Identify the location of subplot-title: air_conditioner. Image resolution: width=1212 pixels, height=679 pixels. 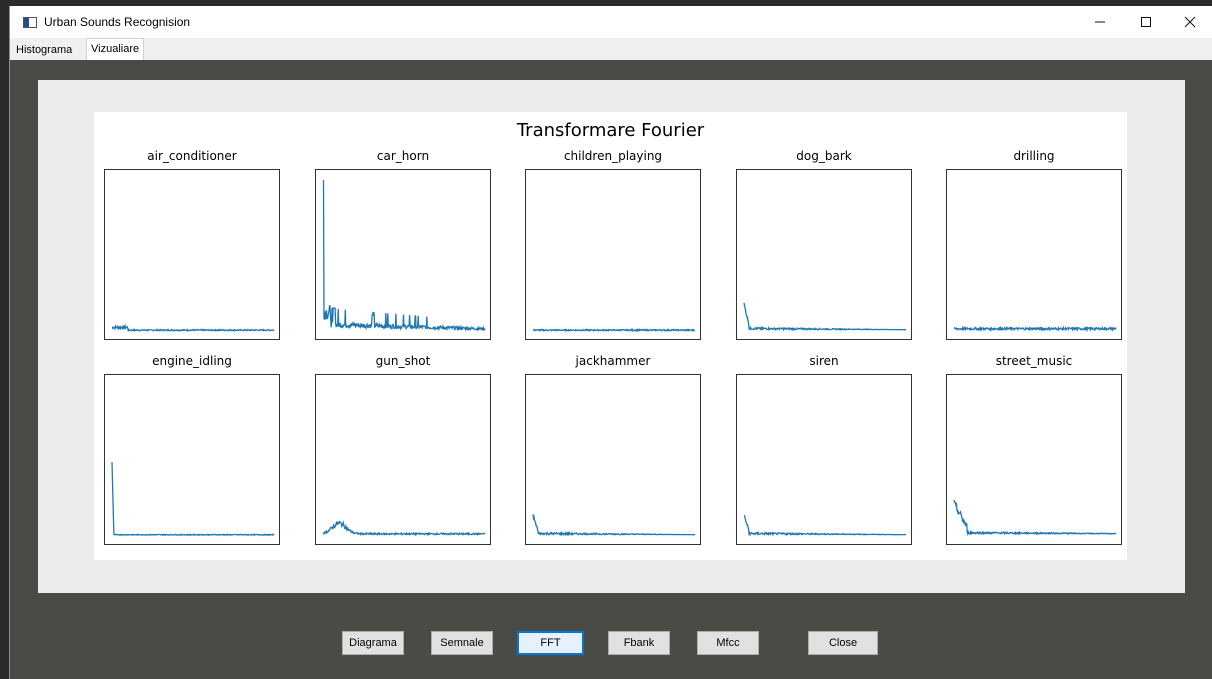
(192, 156).